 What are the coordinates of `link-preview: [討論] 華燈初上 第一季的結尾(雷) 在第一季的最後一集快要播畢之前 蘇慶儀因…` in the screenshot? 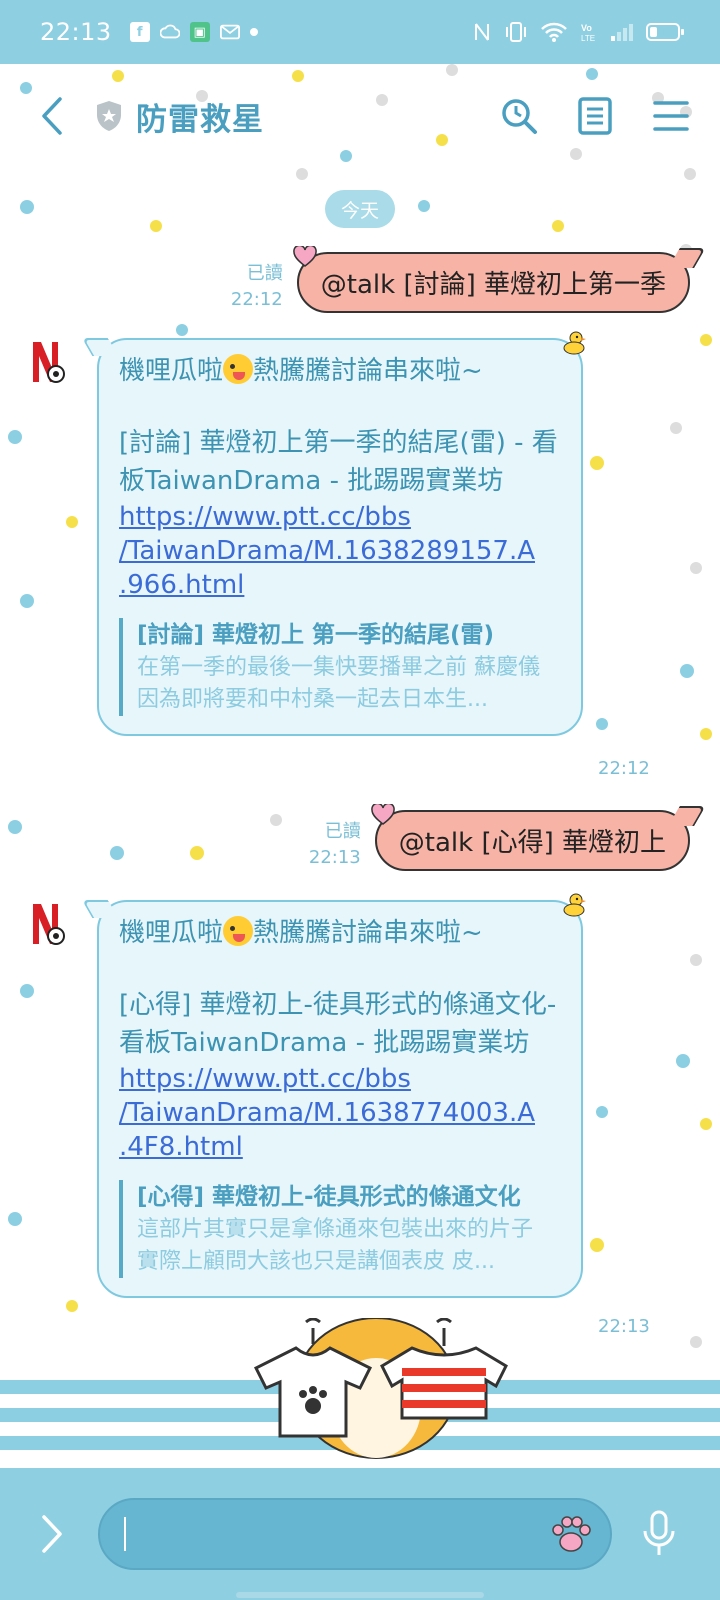 It's located at (340, 667).